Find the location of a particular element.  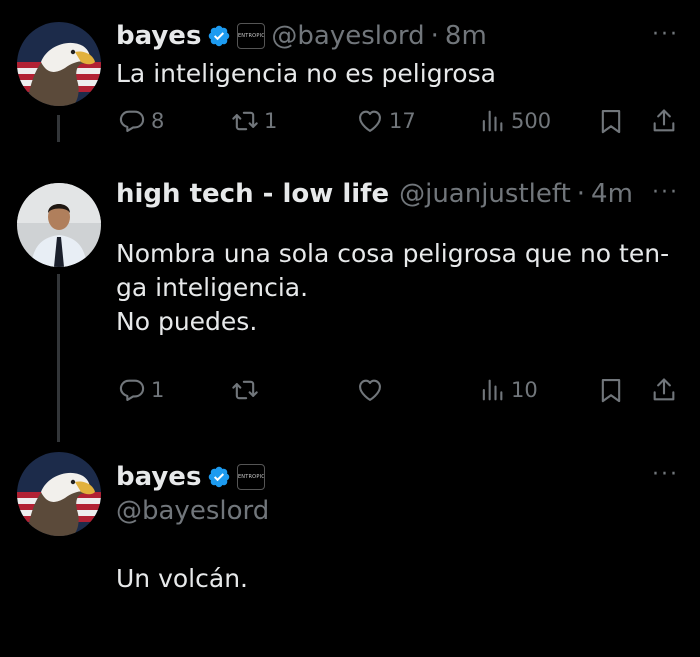

like-button: 17 is located at coordinates (386, 121).